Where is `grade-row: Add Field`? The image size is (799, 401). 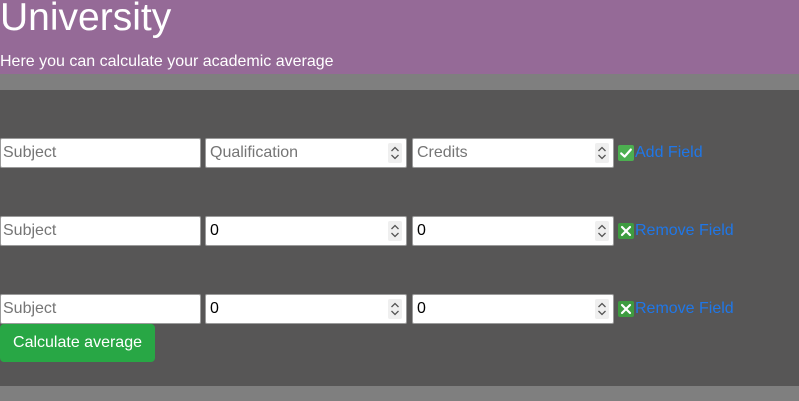 grade-row: Add Field is located at coordinates (399, 153).